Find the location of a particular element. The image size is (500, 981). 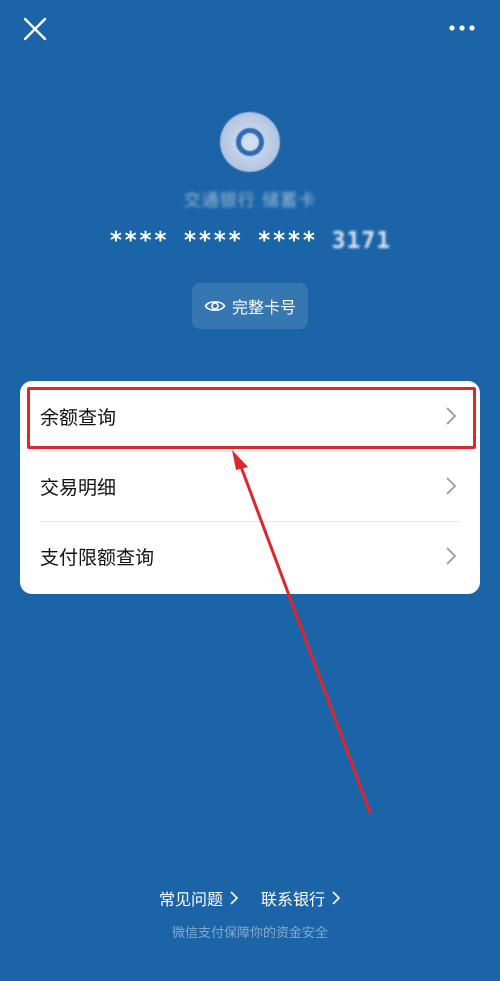

bank-logo-mark is located at coordinates (250, 142).